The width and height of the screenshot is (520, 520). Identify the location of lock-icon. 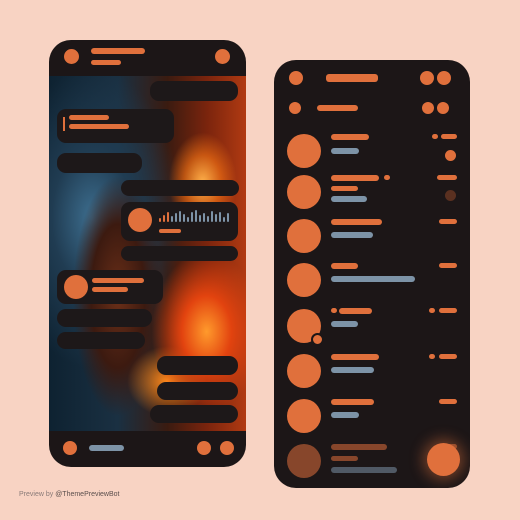
(427, 78).